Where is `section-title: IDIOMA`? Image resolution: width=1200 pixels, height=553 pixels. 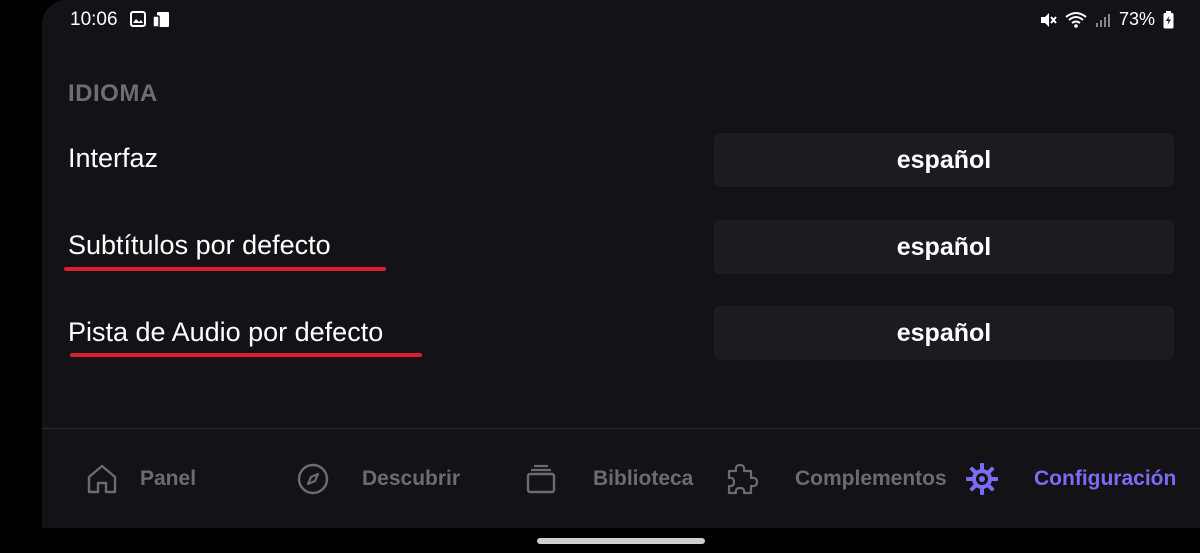
section-title: IDIOMA is located at coordinates (113, 93).